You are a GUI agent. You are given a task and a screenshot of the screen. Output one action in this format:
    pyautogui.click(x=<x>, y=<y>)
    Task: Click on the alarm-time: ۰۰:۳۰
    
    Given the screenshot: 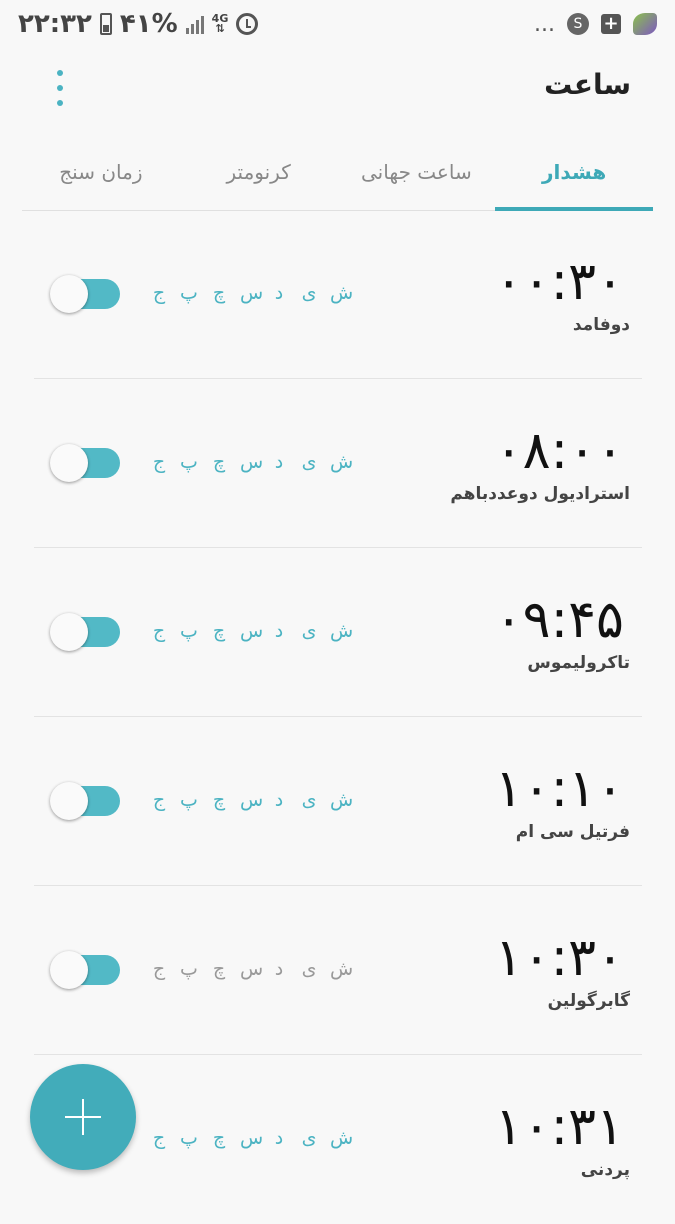 What is the action you would take?
    pyautogui.click(x=559, y=282)
    